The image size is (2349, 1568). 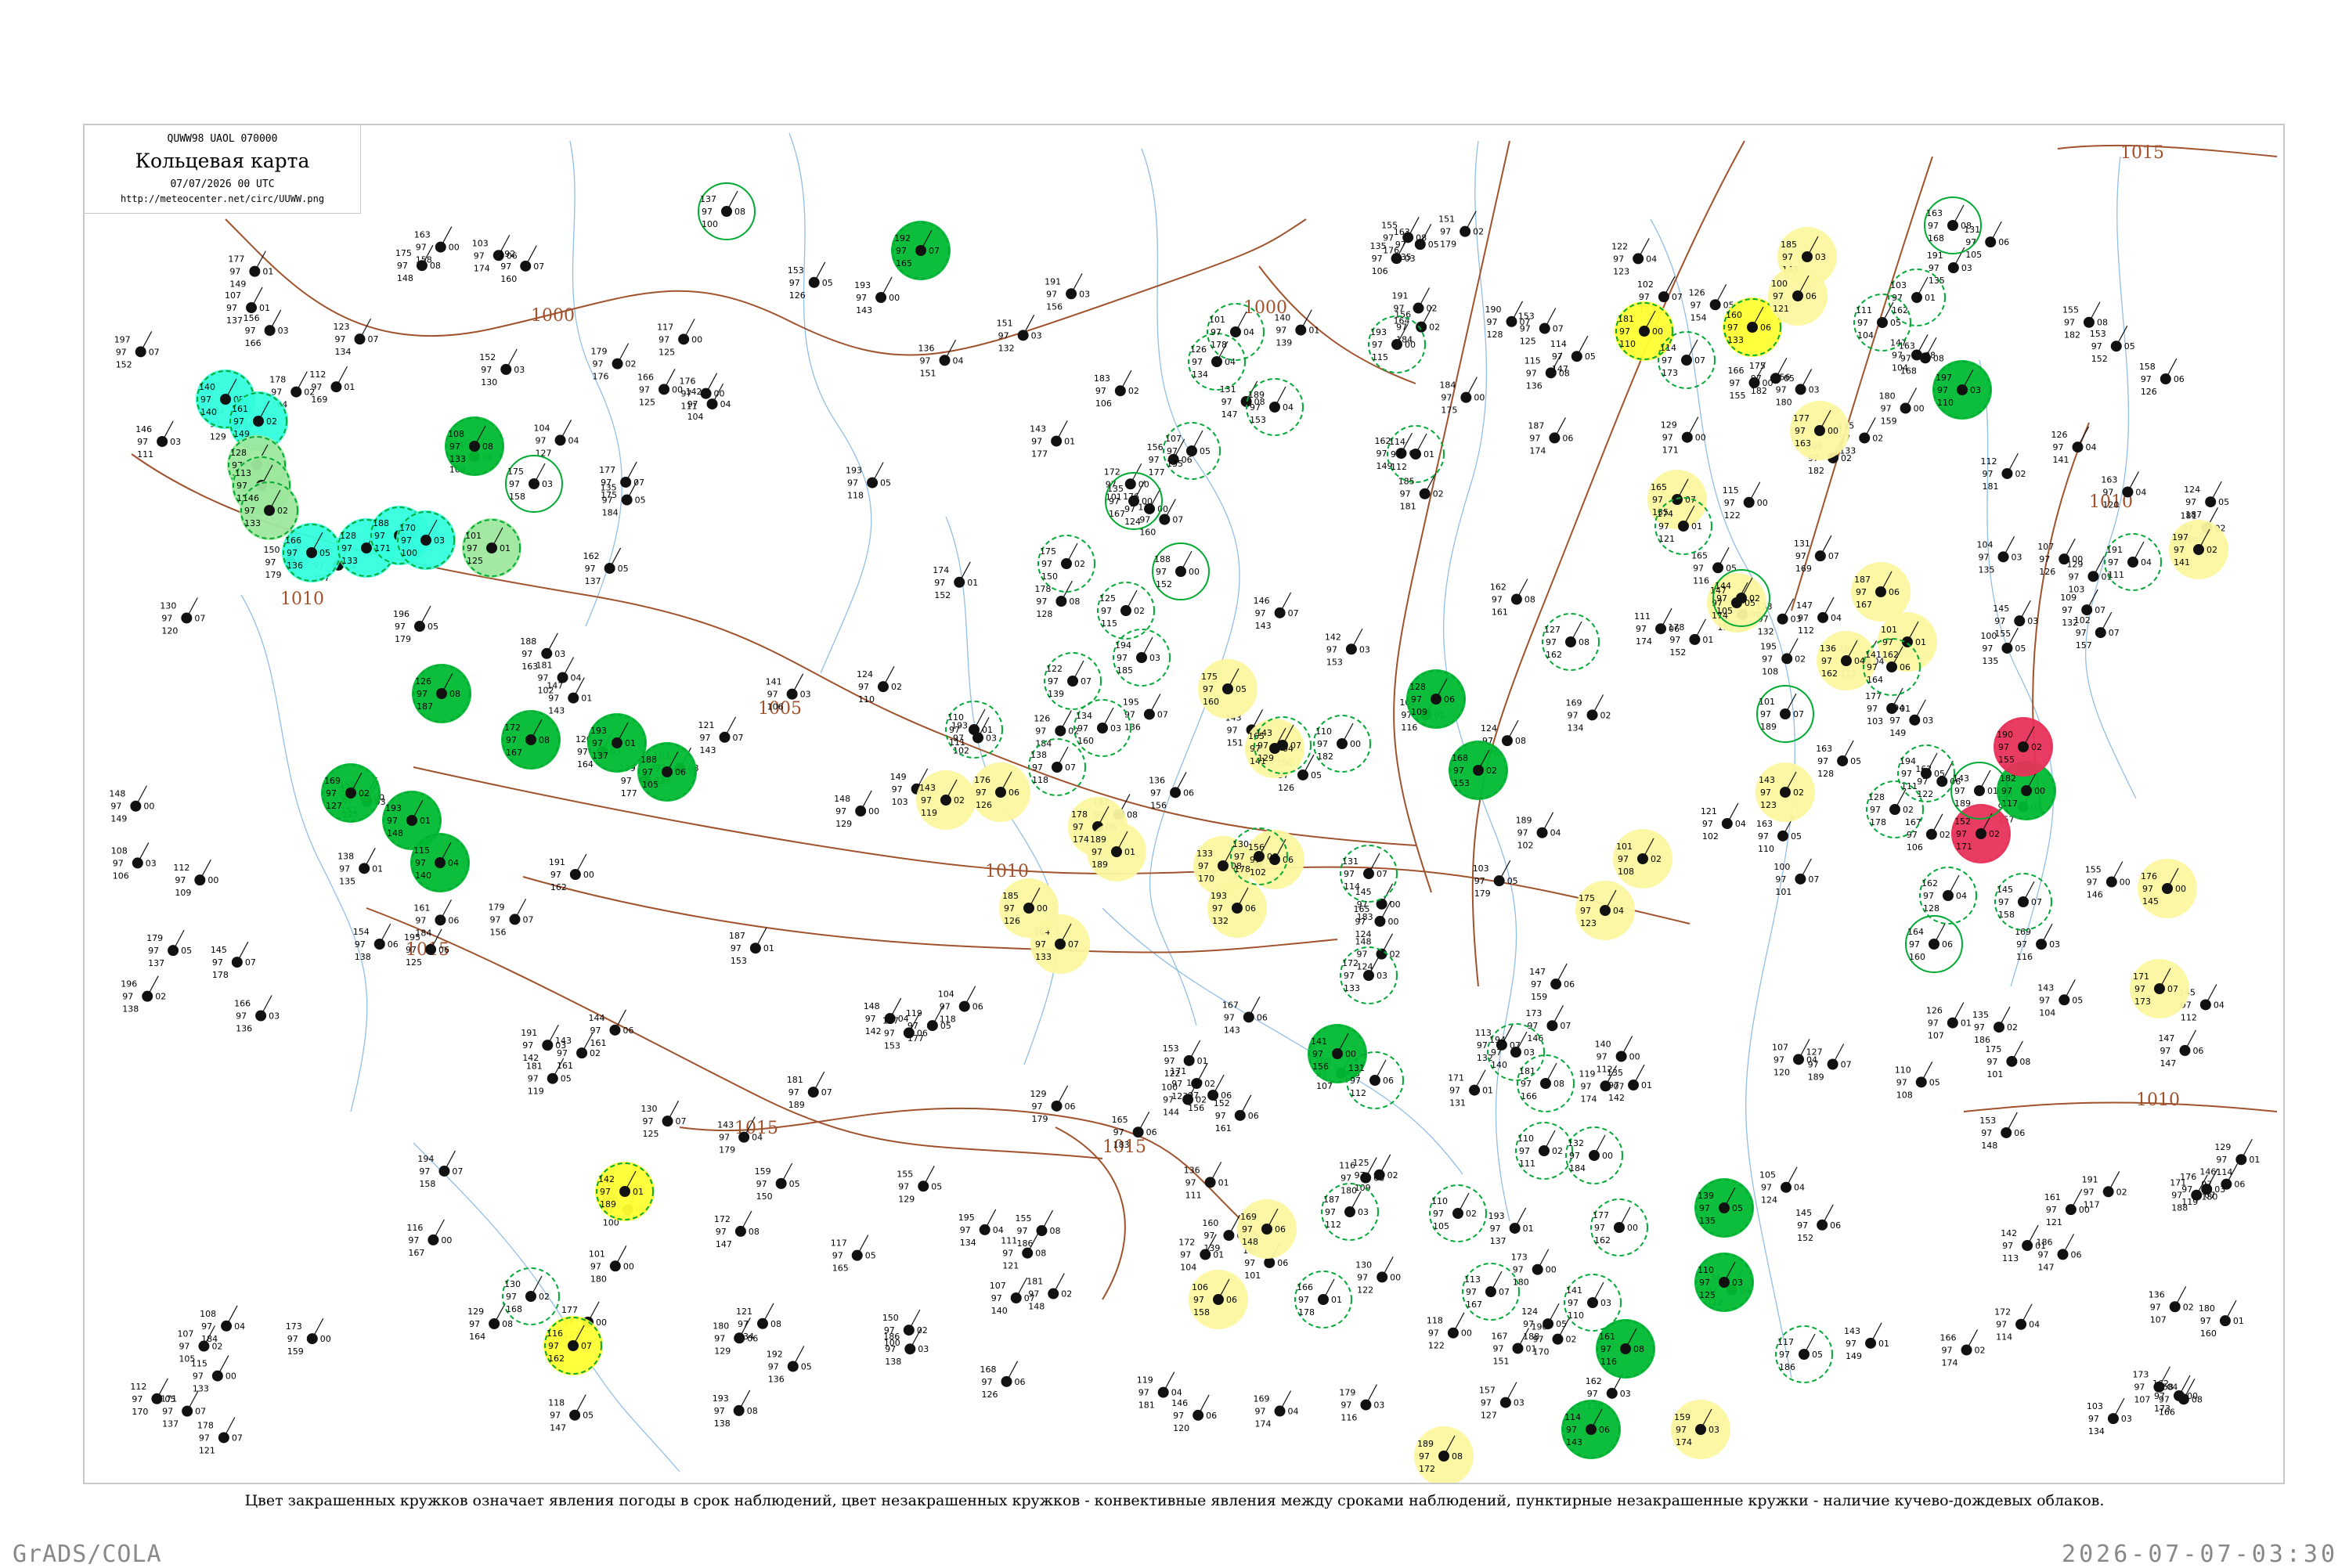 What do you see at coordinates (1995, 1025) in the screenshot?
I see `weather-station: 13597 02186` at bounding box center [1995, 1025].